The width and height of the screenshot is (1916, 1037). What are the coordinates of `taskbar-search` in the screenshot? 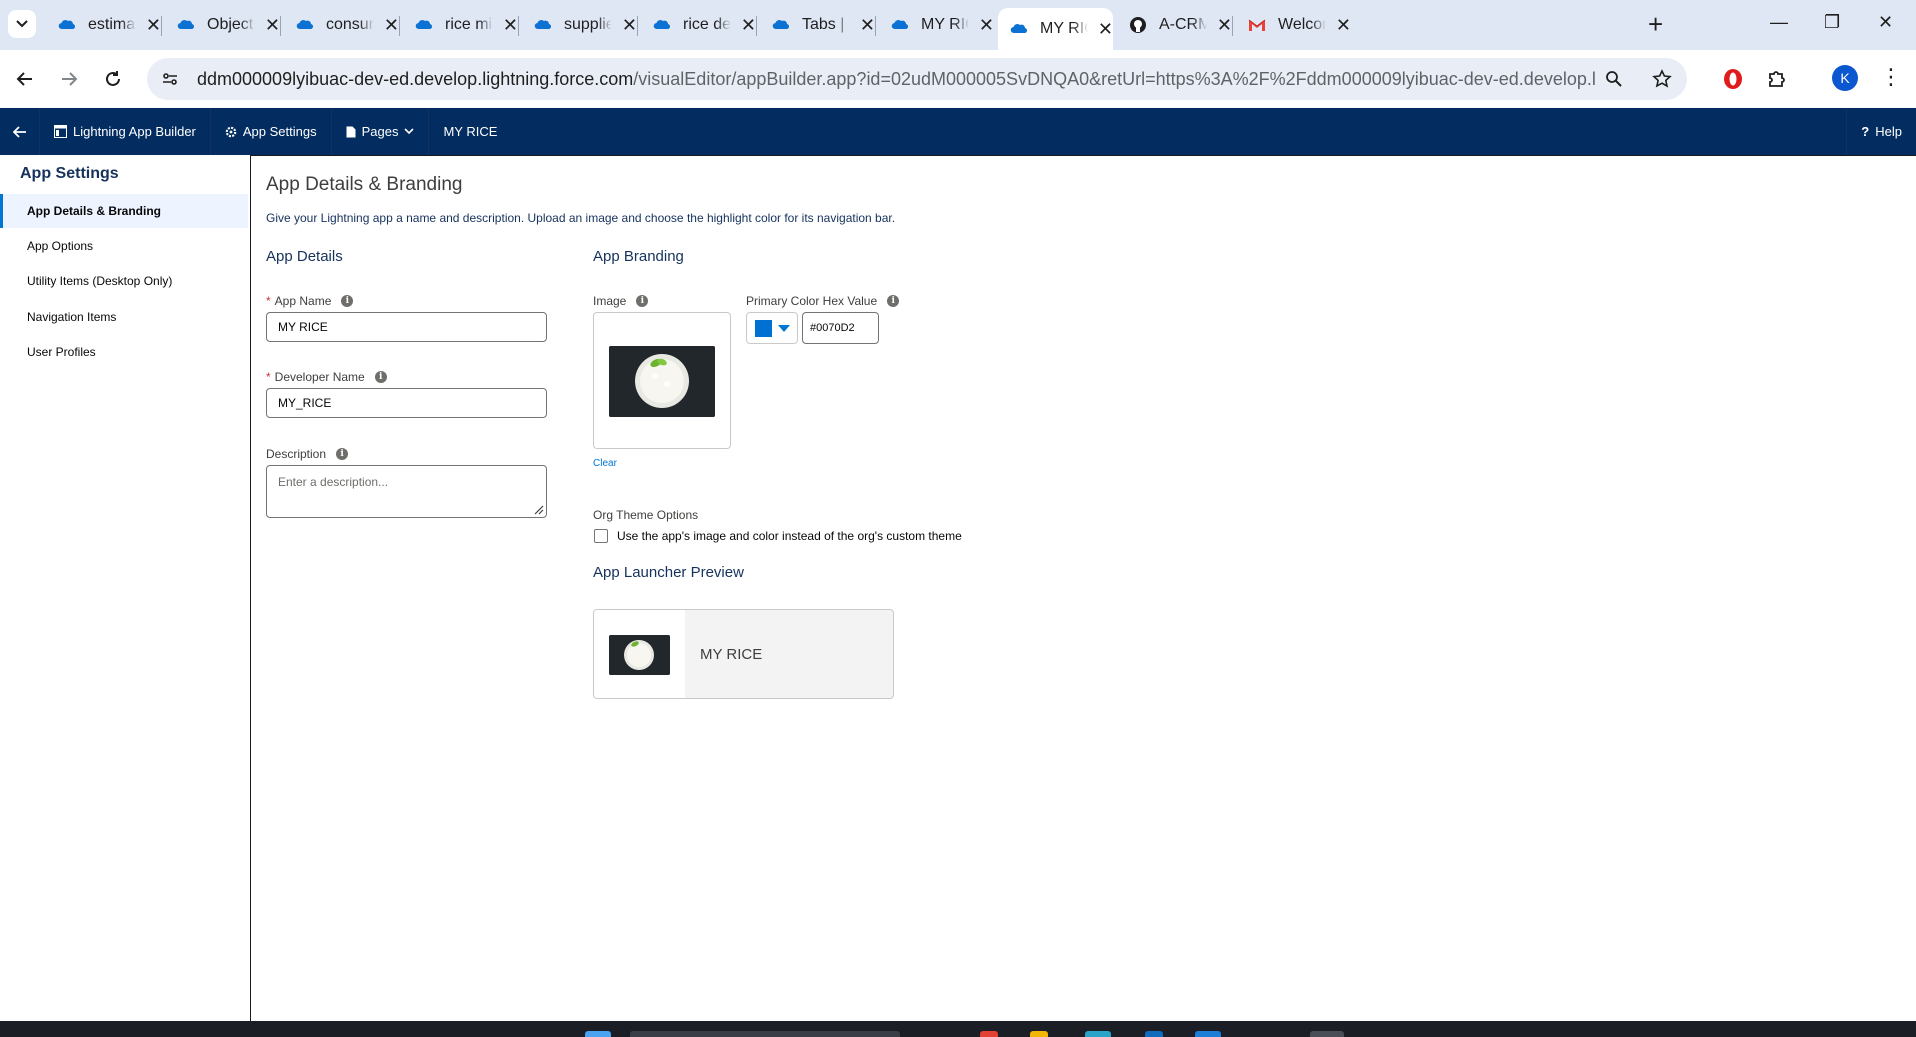 It's located at (765, 1034).